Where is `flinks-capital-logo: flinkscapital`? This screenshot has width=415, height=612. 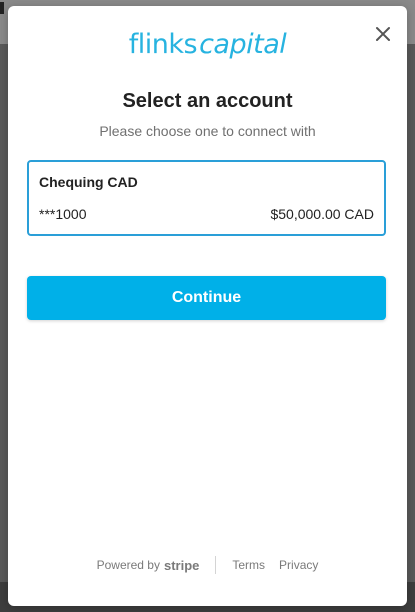 flinks-capital-logo: flinkscapital is located at coordinates (207, 45).